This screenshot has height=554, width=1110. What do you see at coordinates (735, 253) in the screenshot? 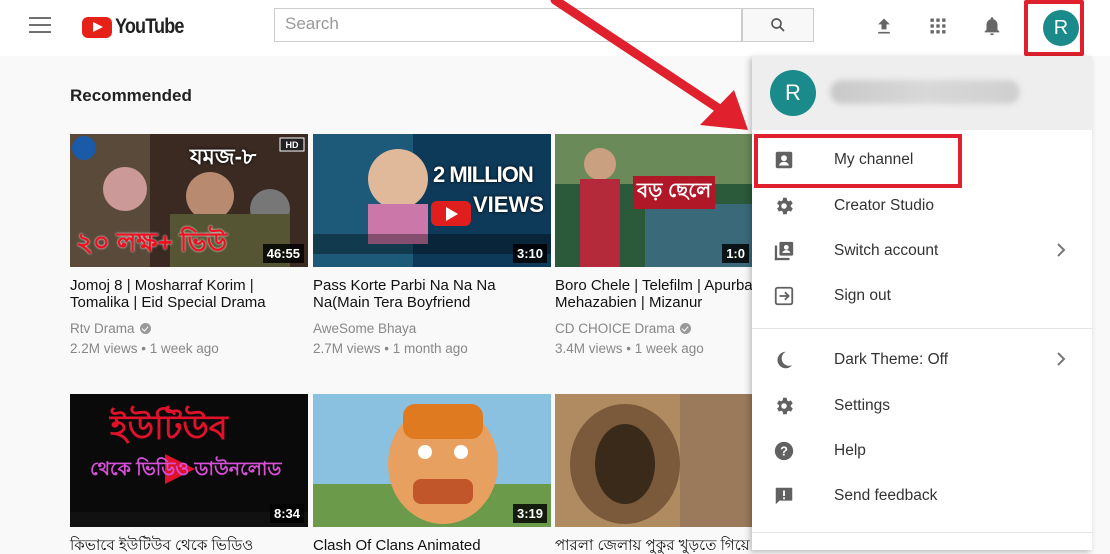
I see `video-duration: 1:0` at bounding box center [735, 253].